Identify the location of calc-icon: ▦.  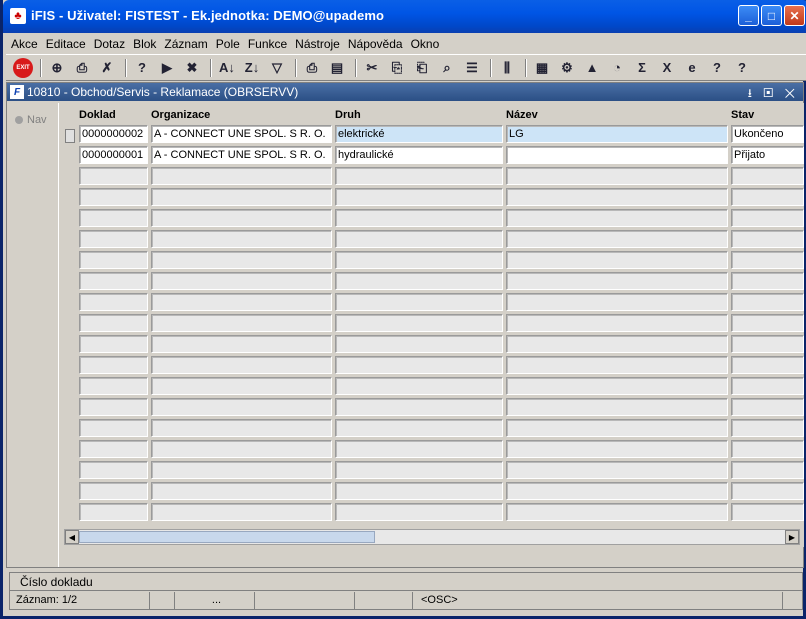
(542, 68).